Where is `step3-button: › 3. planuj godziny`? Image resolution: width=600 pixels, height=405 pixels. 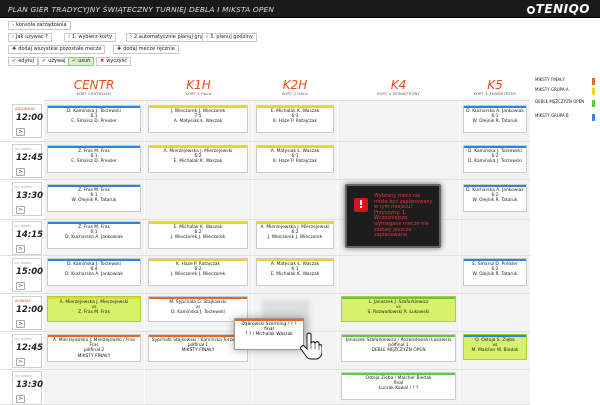 step3-button: › 3. planuj godziny is located at coordinates (229, 37).